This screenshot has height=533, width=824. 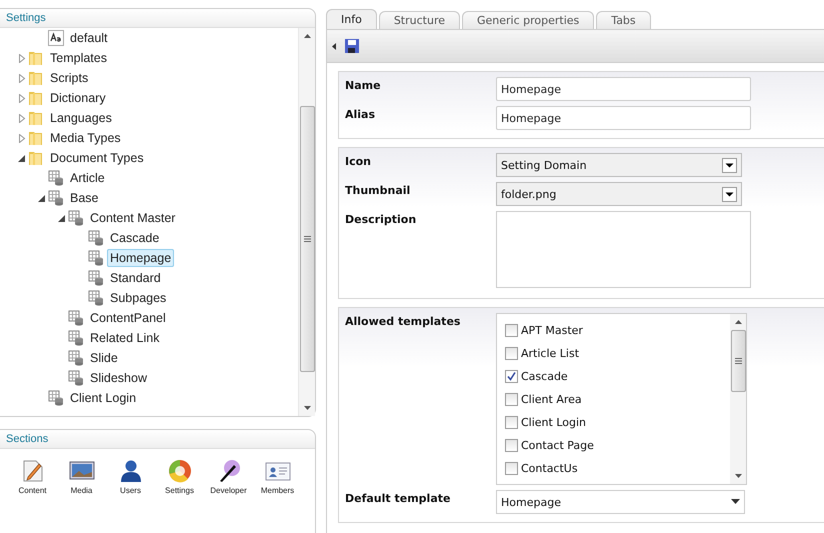 I want to click on tab: Generic properties, so click(x=528, y=20).